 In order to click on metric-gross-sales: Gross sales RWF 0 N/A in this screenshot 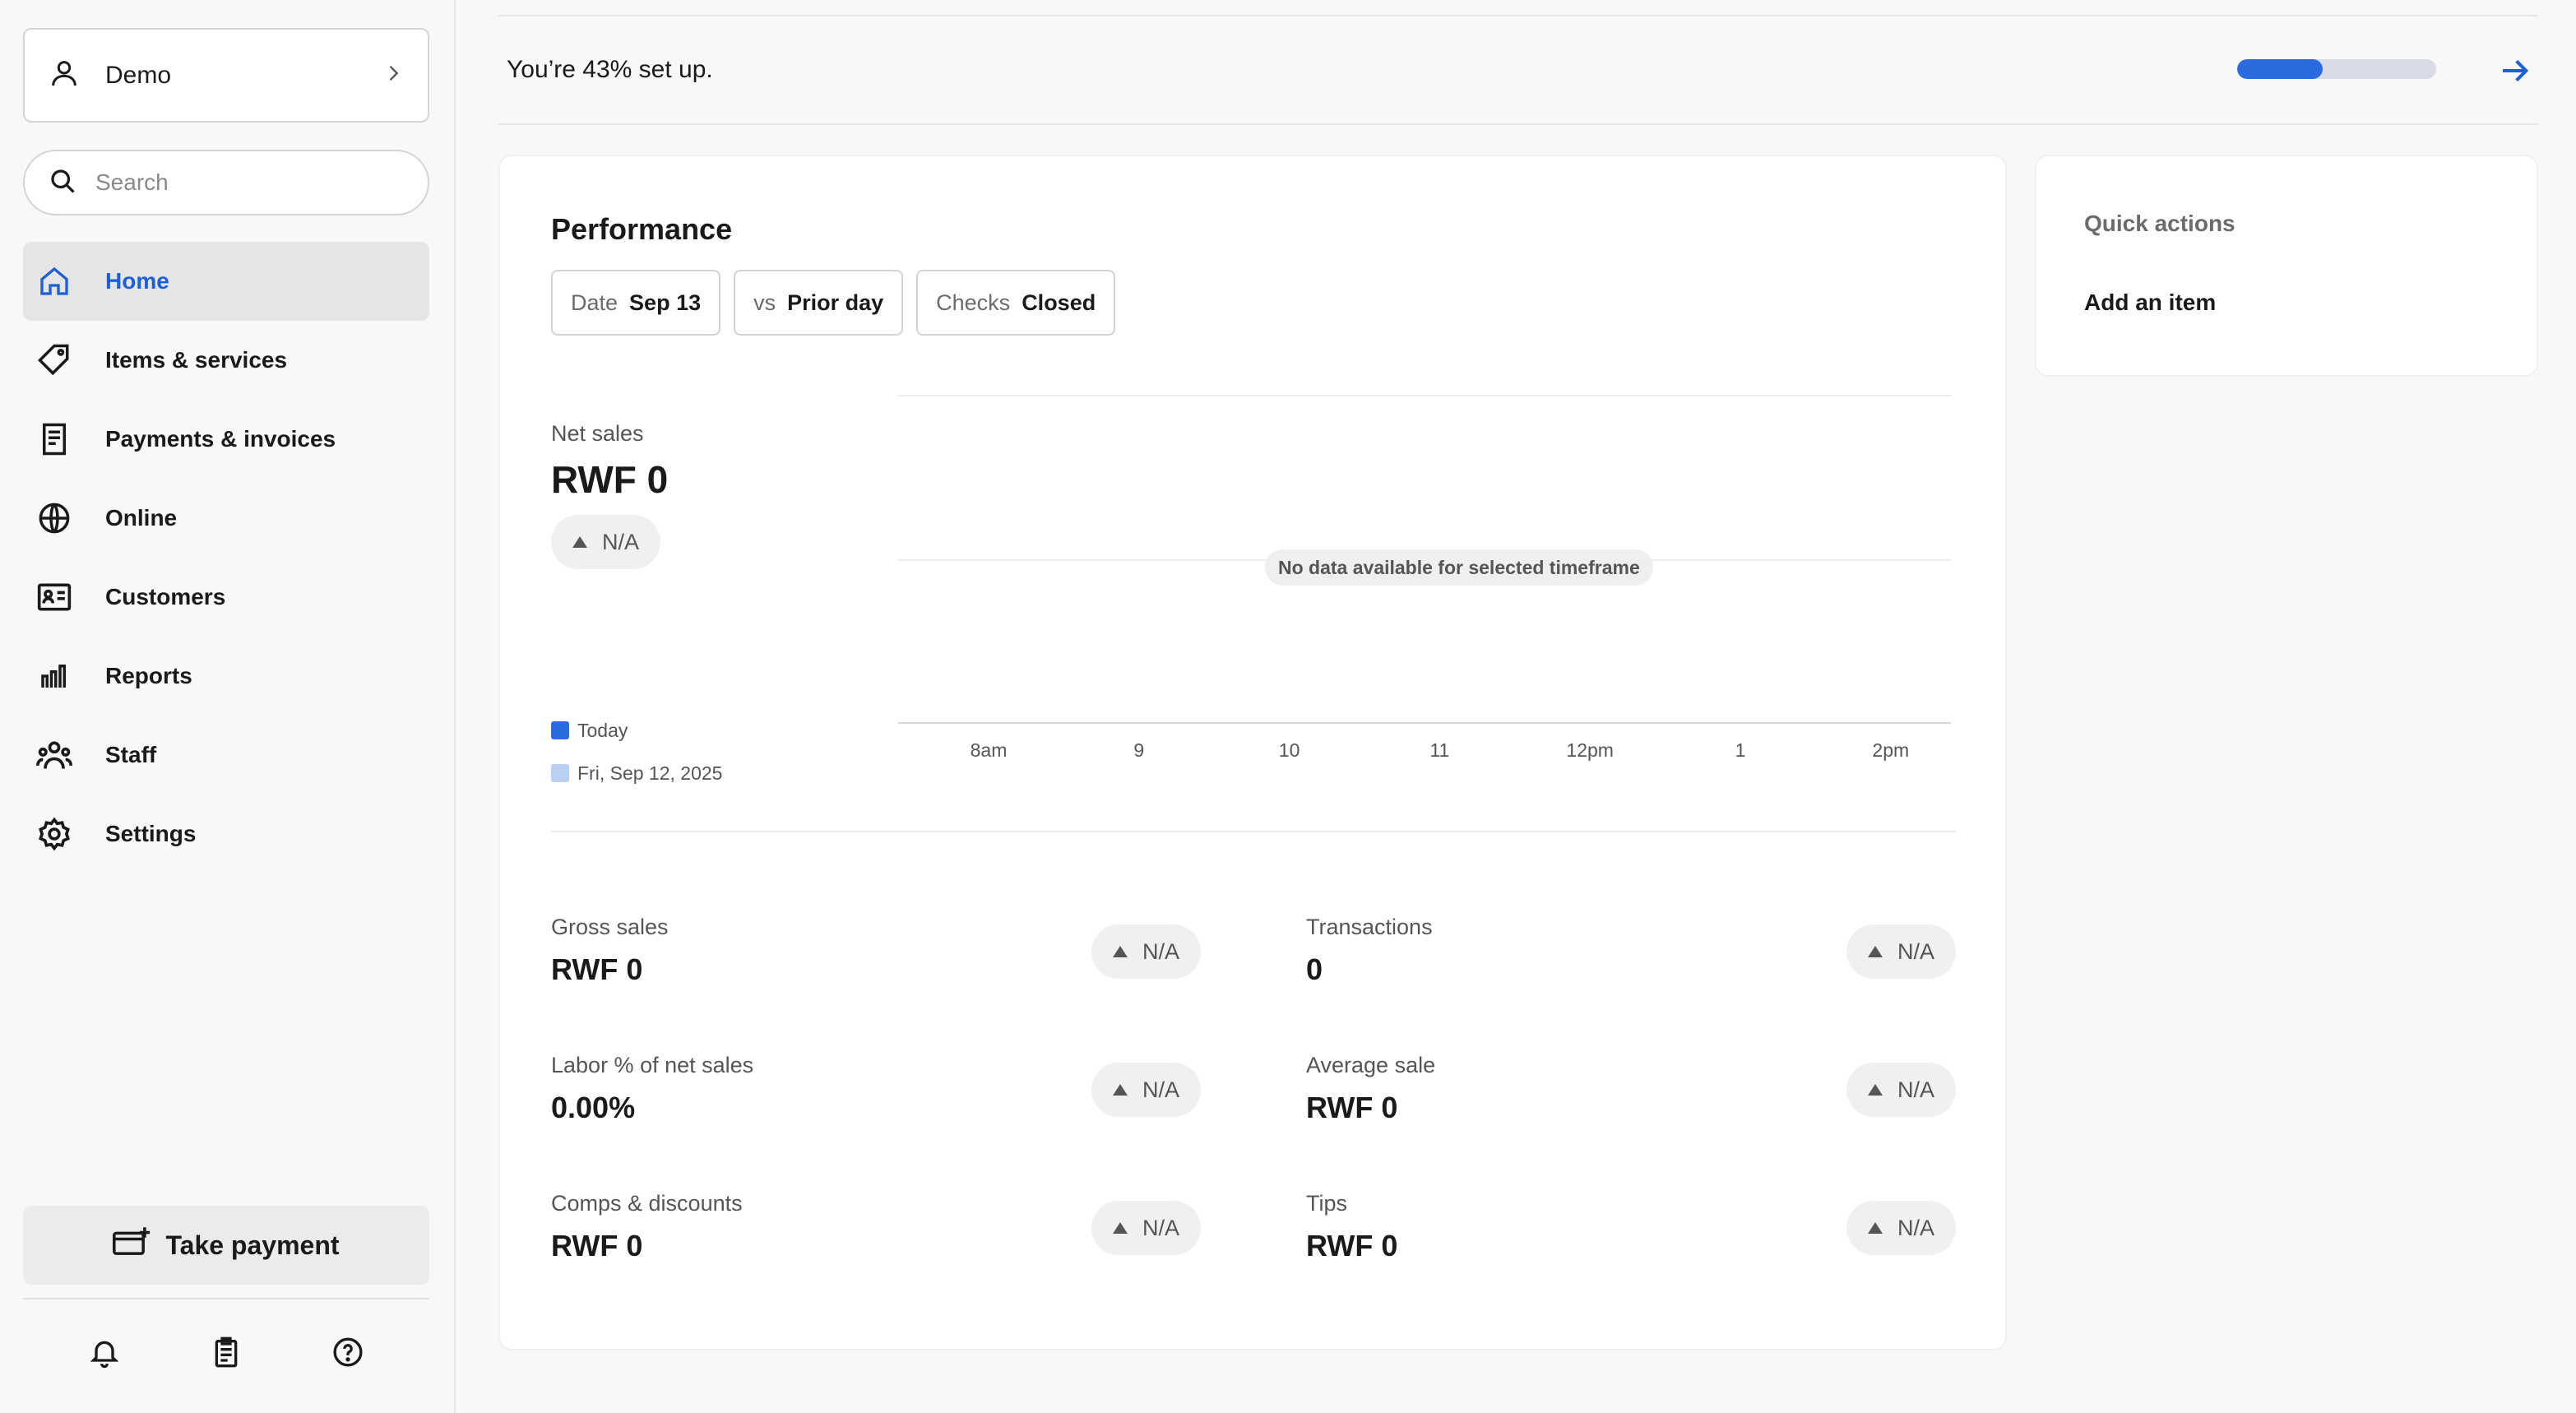, I will do `click(876, 964)`.